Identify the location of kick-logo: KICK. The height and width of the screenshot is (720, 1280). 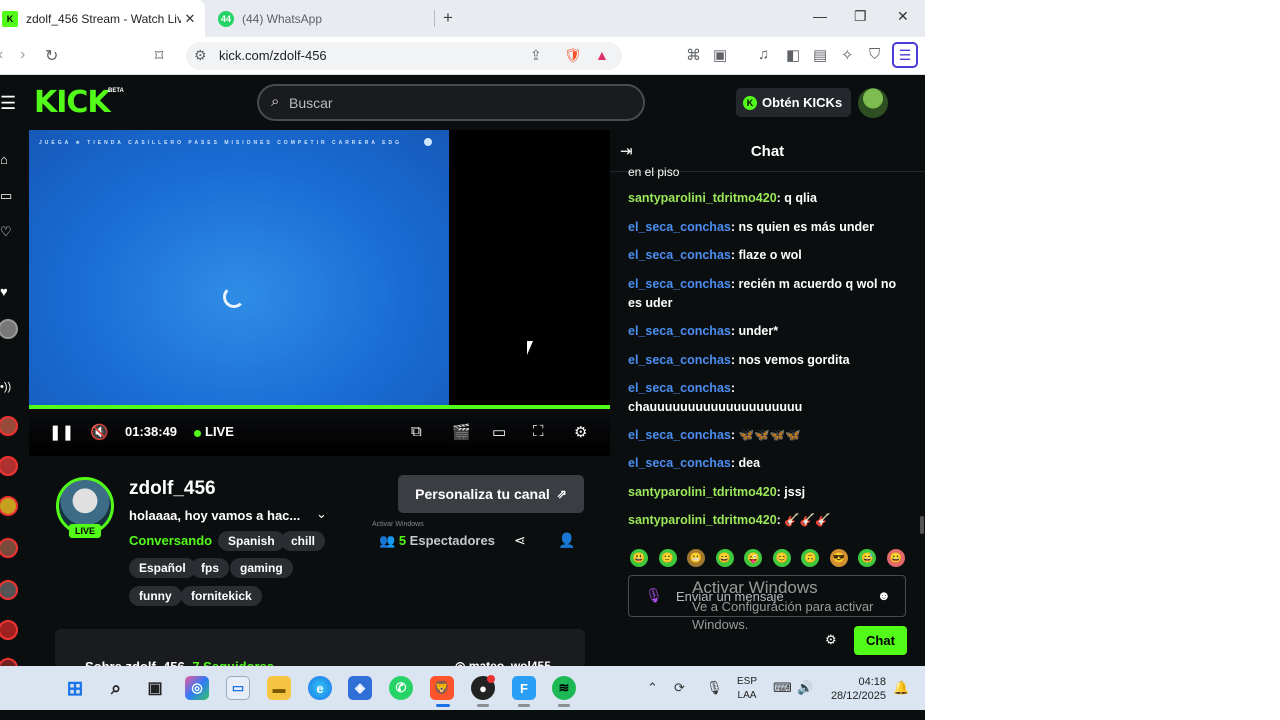
(72, 102).